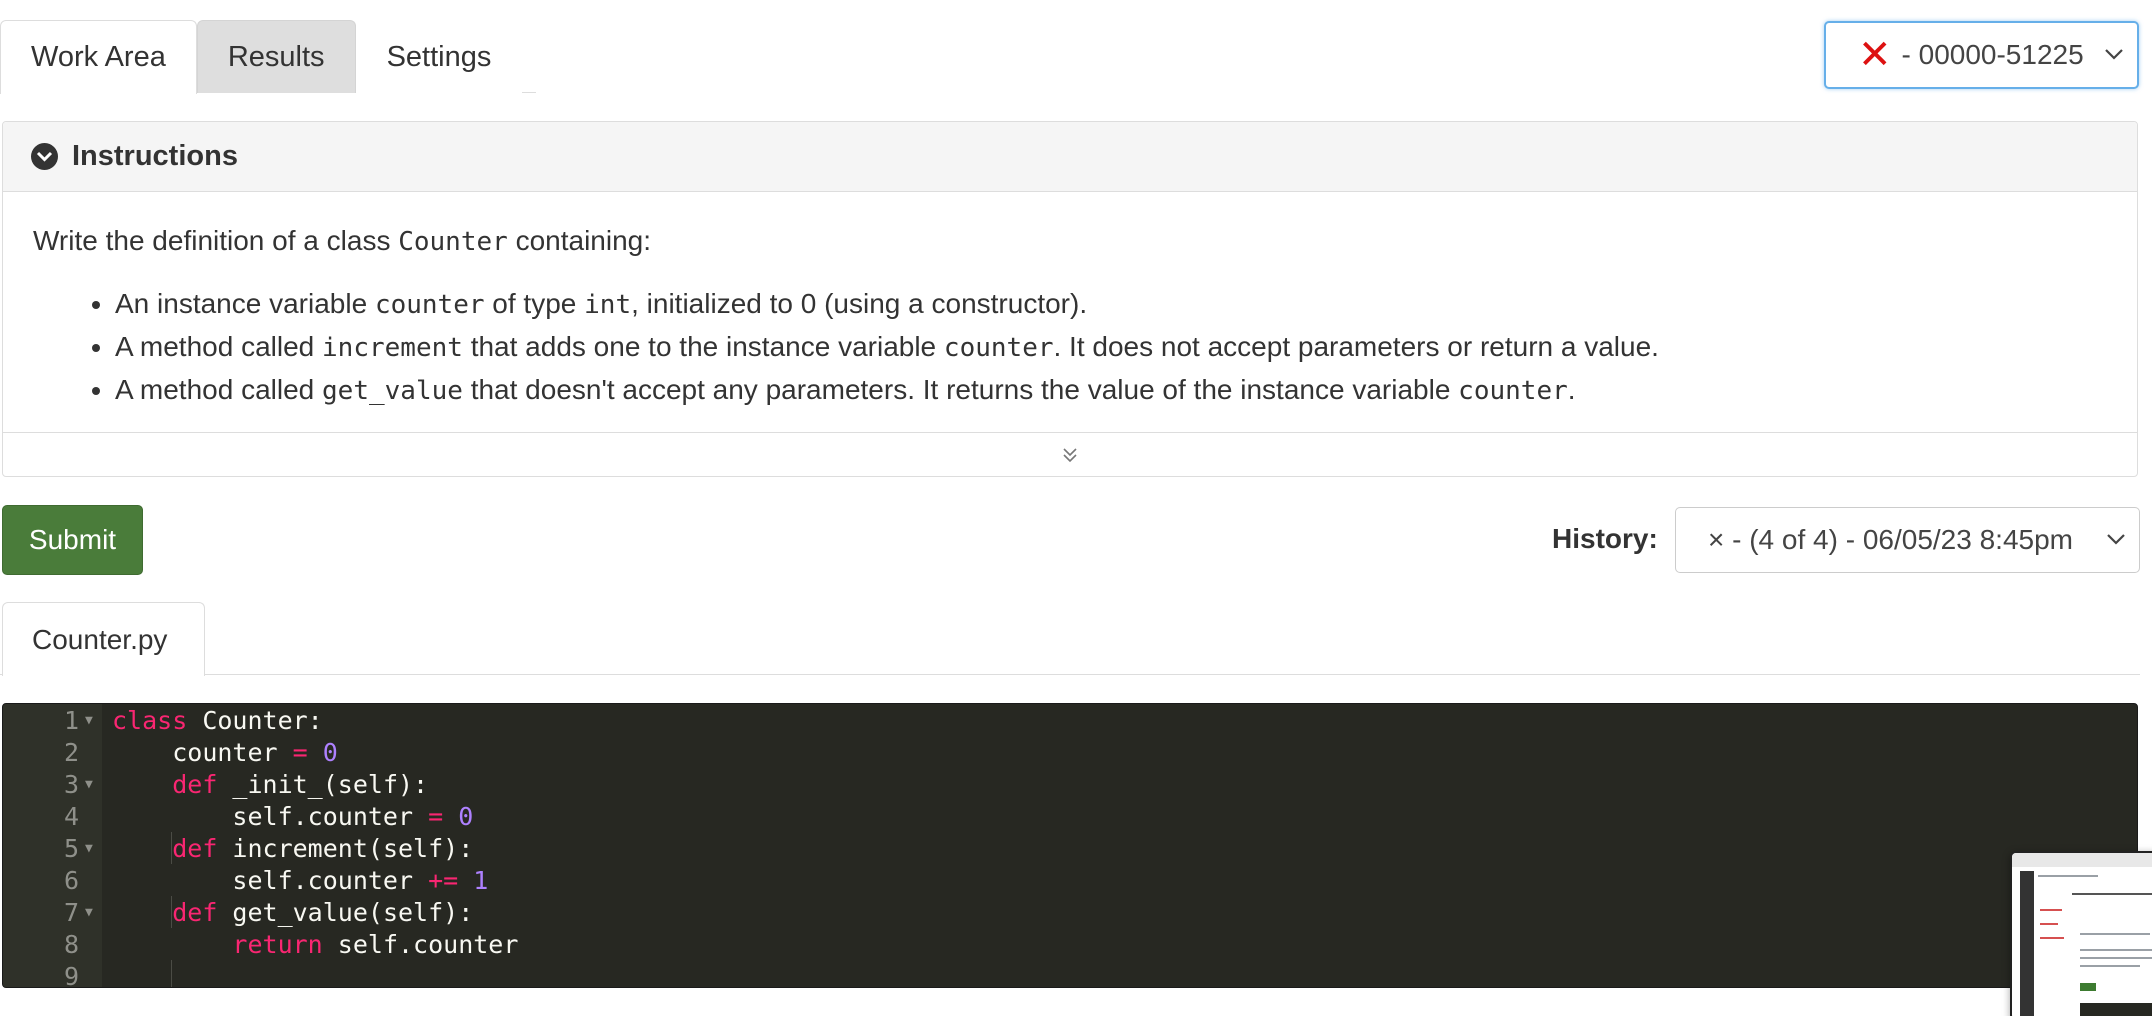  Describe the element at coordinates (1605, 538) in the screenshot. I see `history-label: History:` at that location.